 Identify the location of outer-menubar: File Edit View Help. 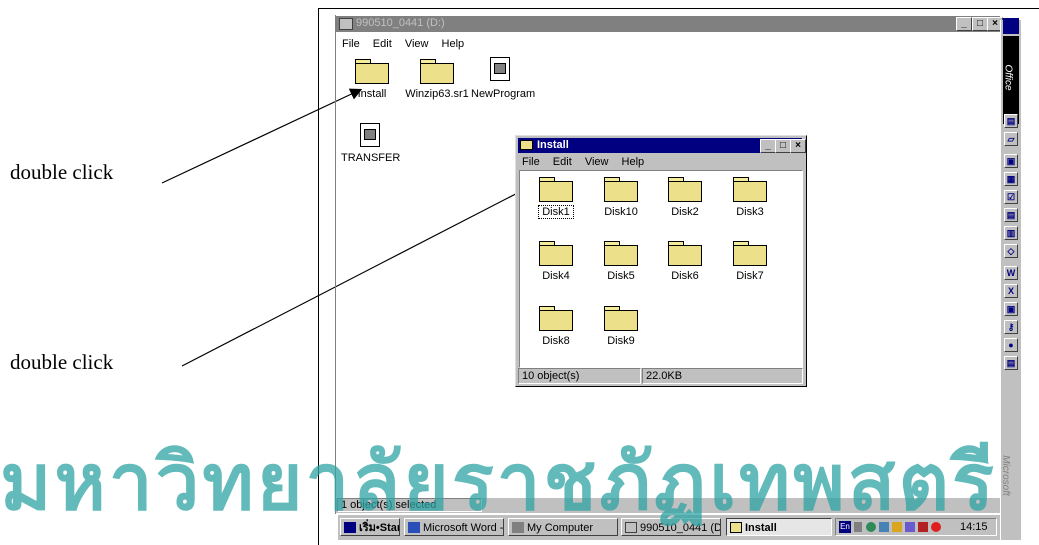
(408, 44).